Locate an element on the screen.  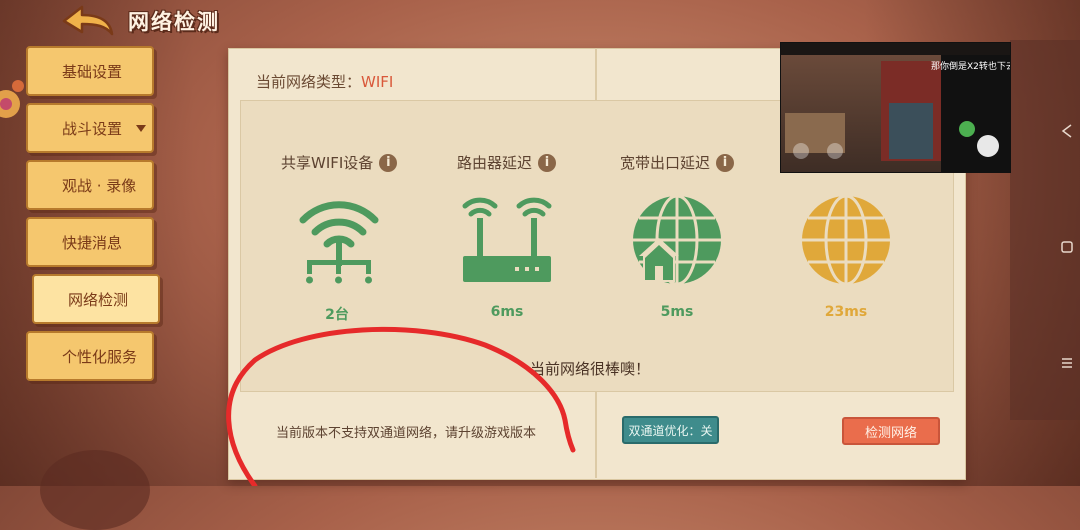
back-arrow-icon is located at coordinates (87, 21).